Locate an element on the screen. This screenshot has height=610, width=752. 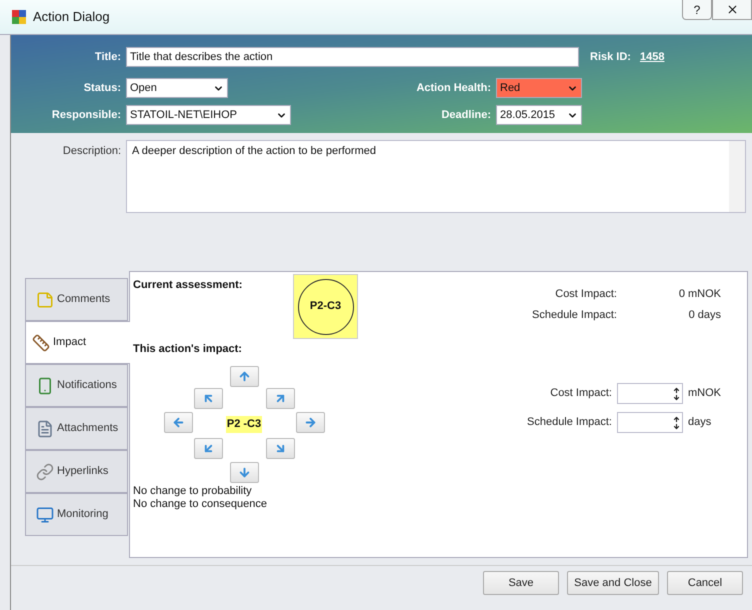
arrow-right-icon is located at coordinates (310, 422).